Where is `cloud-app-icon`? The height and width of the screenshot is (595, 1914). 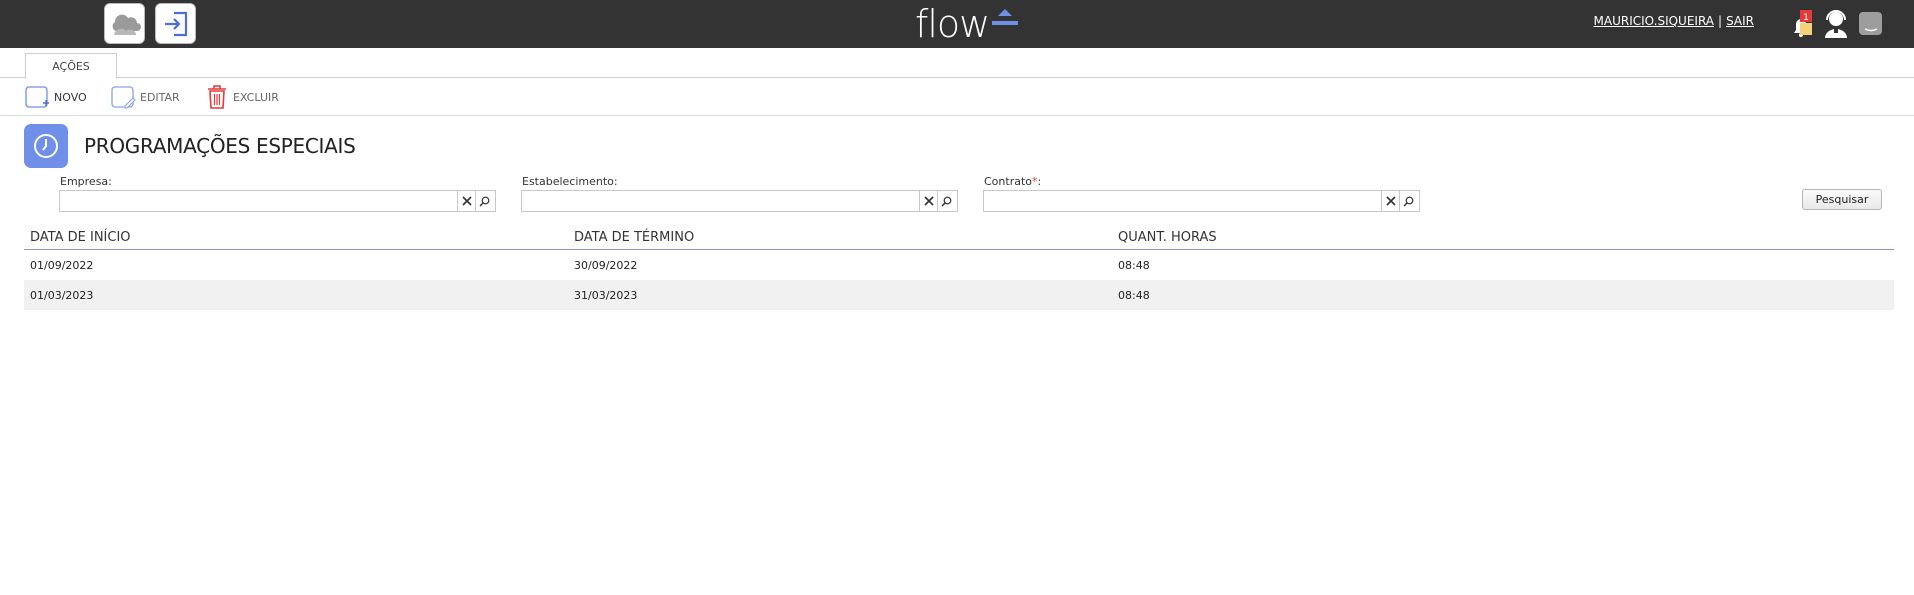 cloud-app-icon is located at coordinates (126, 24).